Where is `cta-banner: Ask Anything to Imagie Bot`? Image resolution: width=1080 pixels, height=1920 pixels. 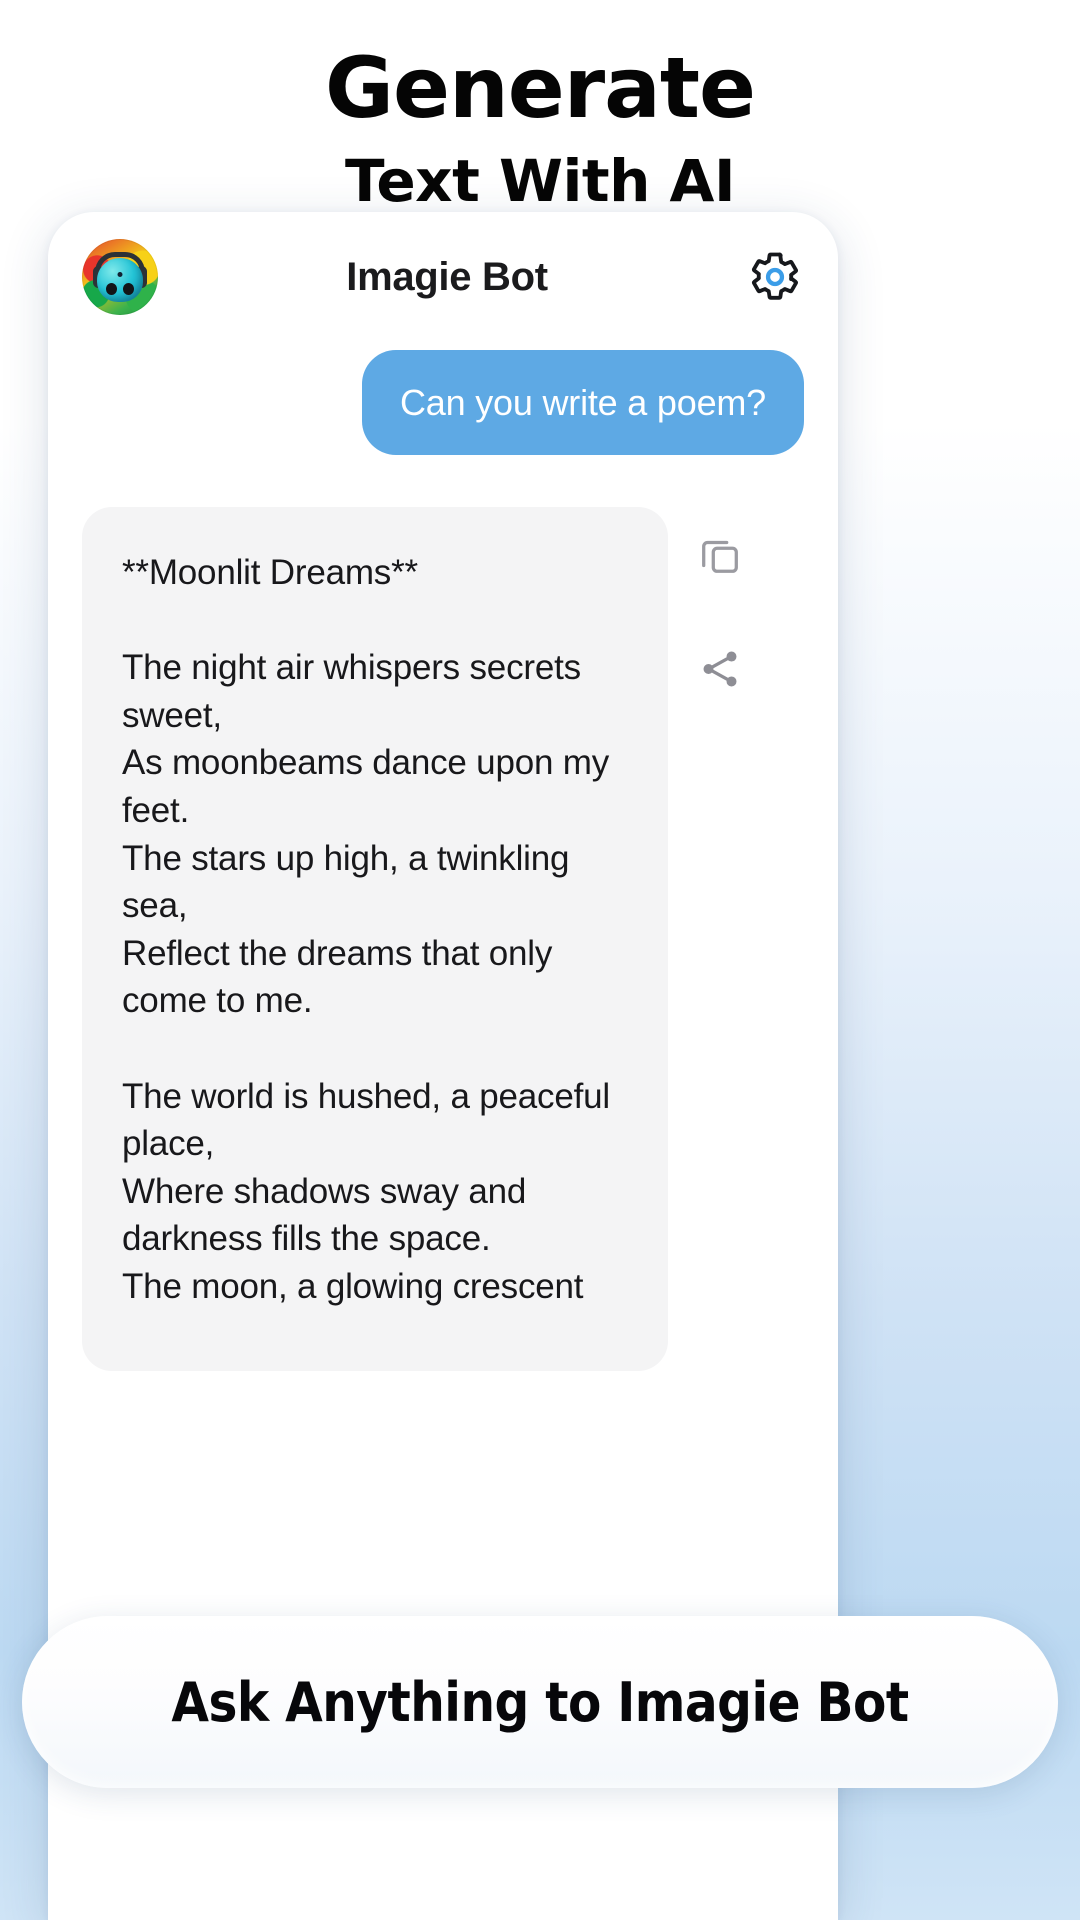 cta-banner: Ask Anything to Imagie Bot is located at coordinates (540, 1702).